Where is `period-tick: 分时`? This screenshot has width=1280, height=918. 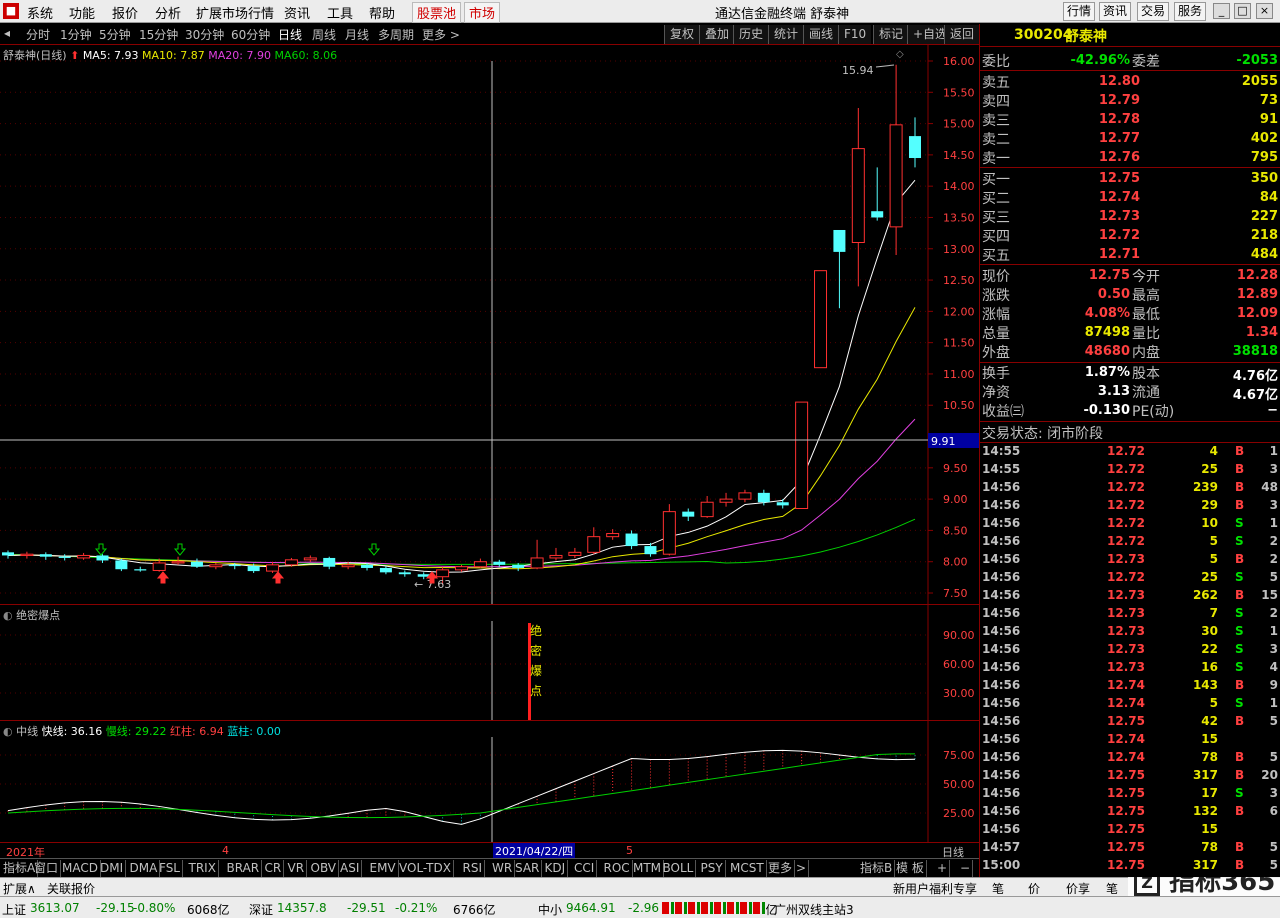
period-tick: 分时 is located at coordinates (38, 34).